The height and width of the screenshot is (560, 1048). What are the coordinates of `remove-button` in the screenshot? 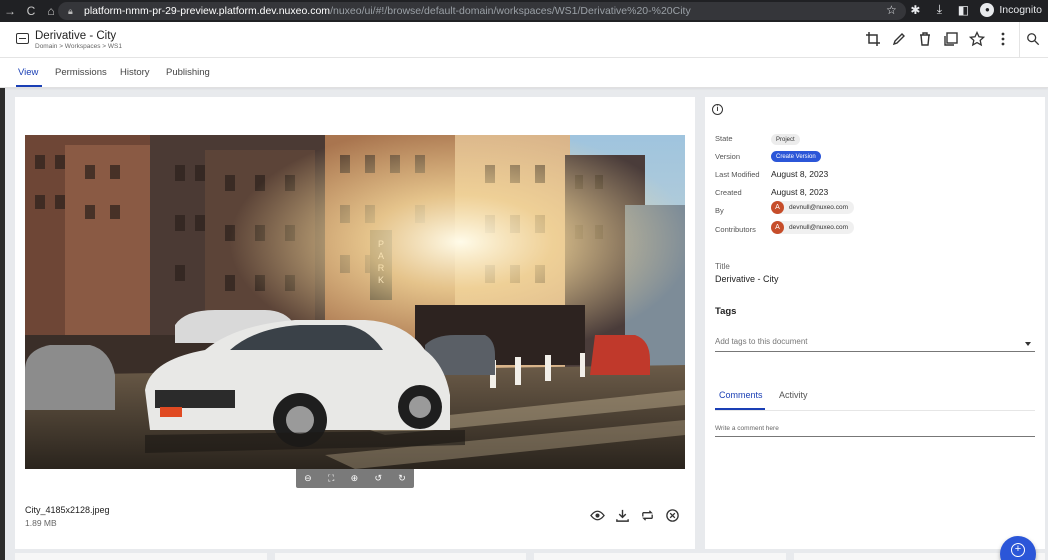 It's located at (672, 515).